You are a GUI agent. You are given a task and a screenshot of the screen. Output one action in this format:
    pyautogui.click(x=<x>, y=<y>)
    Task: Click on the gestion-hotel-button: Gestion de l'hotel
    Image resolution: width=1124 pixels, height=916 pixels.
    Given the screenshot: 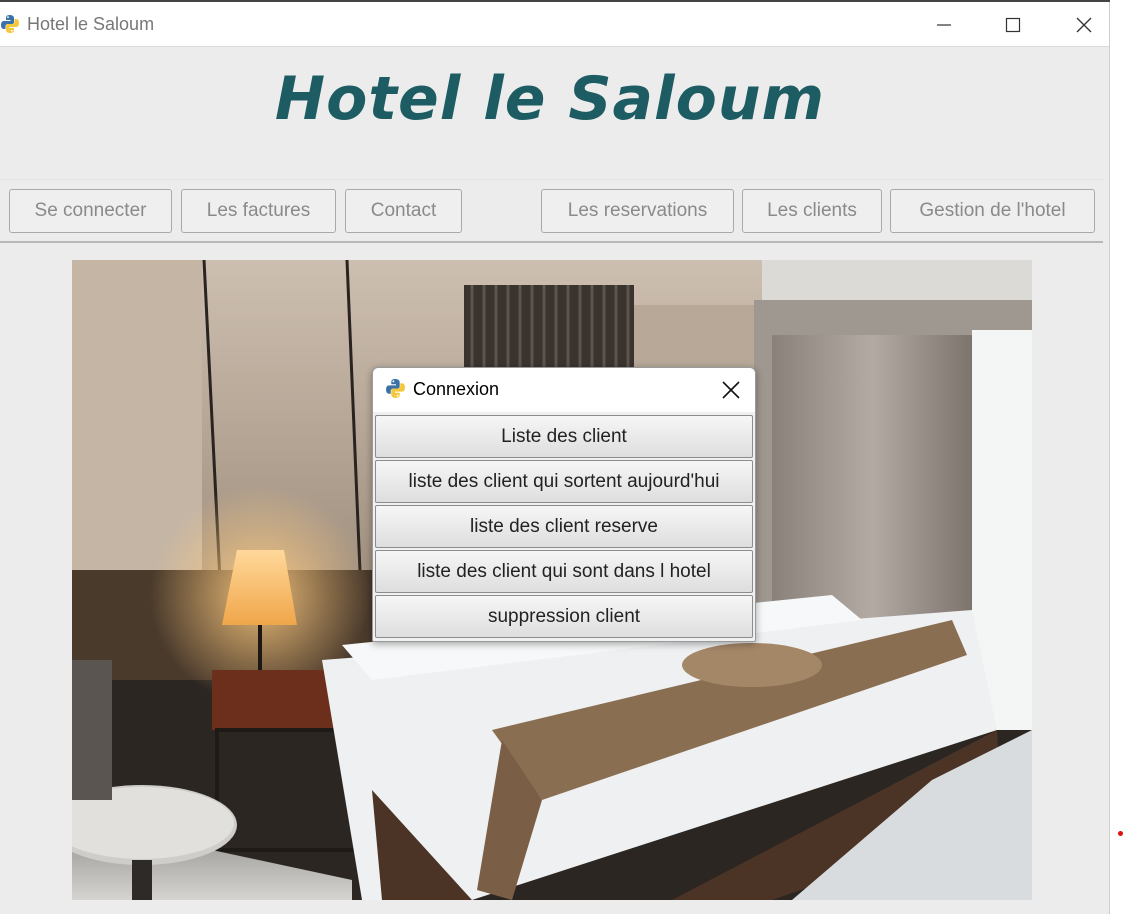 What is the action you would take?
    pyautogui.click(x=992, y=211)
    